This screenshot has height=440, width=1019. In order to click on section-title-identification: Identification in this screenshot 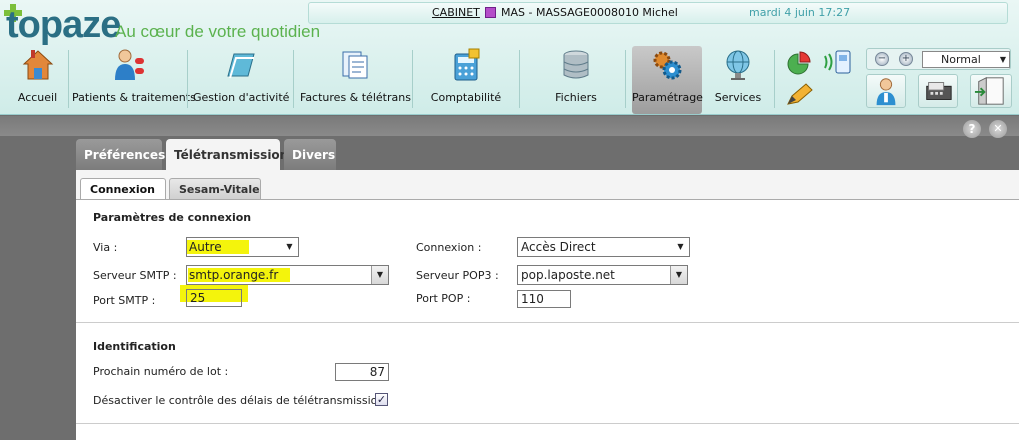, I will do `click(134, 346)`.